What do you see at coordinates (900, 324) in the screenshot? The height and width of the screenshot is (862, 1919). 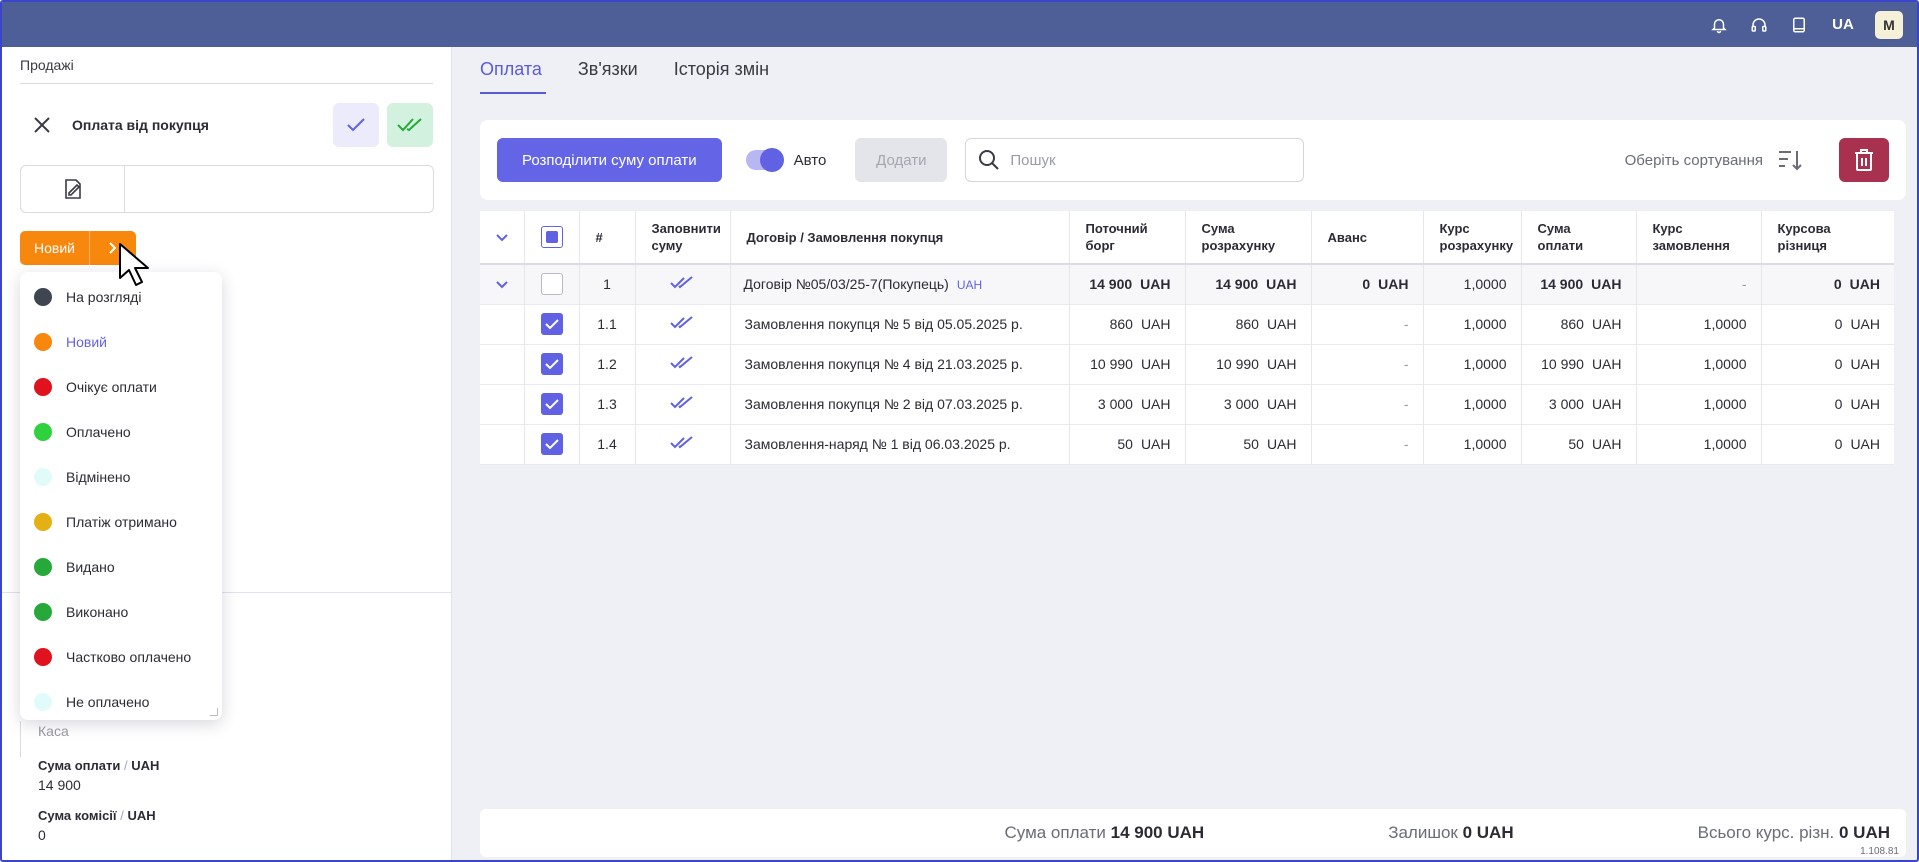 I see `contract-cell: Замовлення покупця № 5 від 05.05.2025 р.` at bounding box center [900, 324].